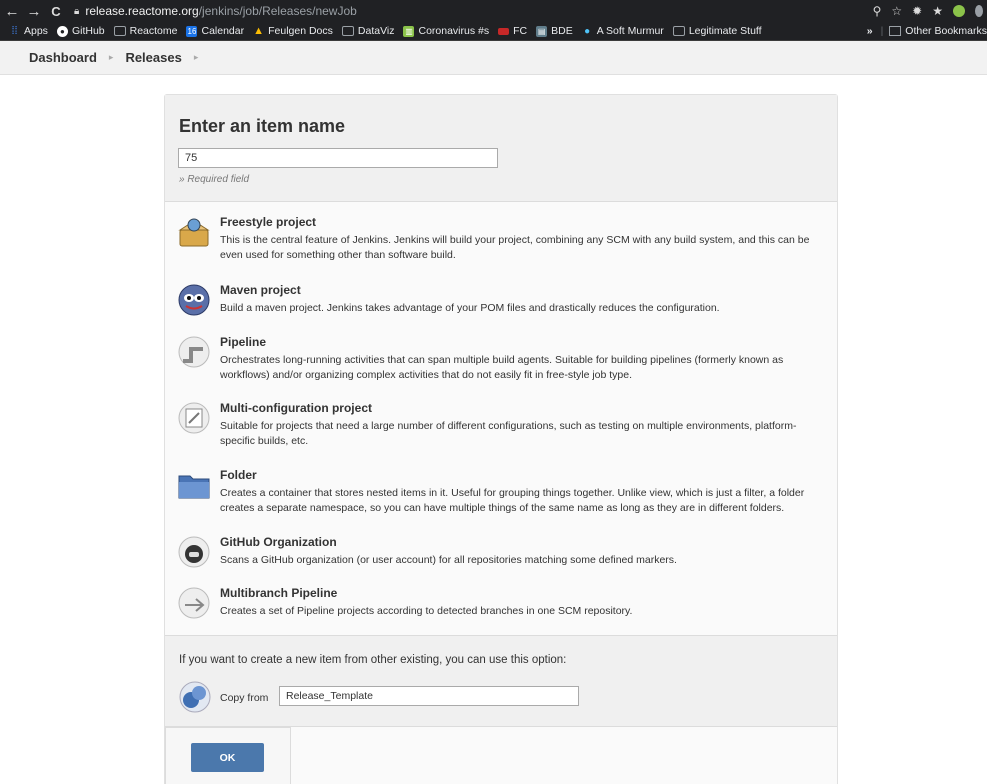 Image resolution: width=987 pixels, height=784 pixels. I want to click on item-type-title: GitHub Organization, so click(278, 542).